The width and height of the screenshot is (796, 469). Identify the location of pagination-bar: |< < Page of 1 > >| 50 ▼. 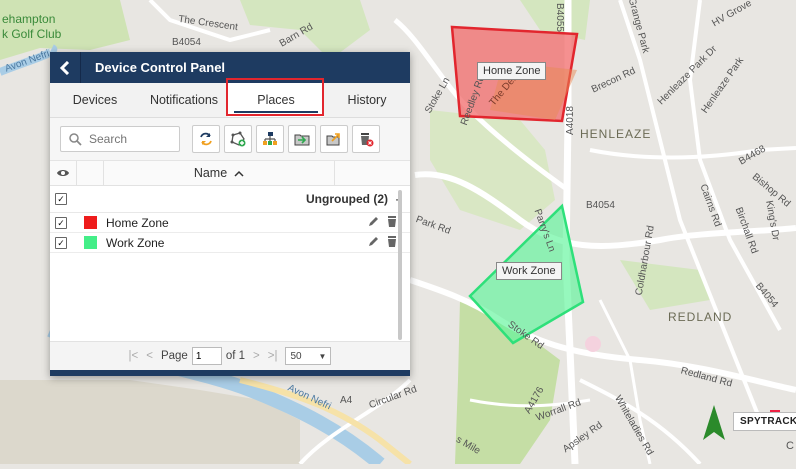
(230, 355).